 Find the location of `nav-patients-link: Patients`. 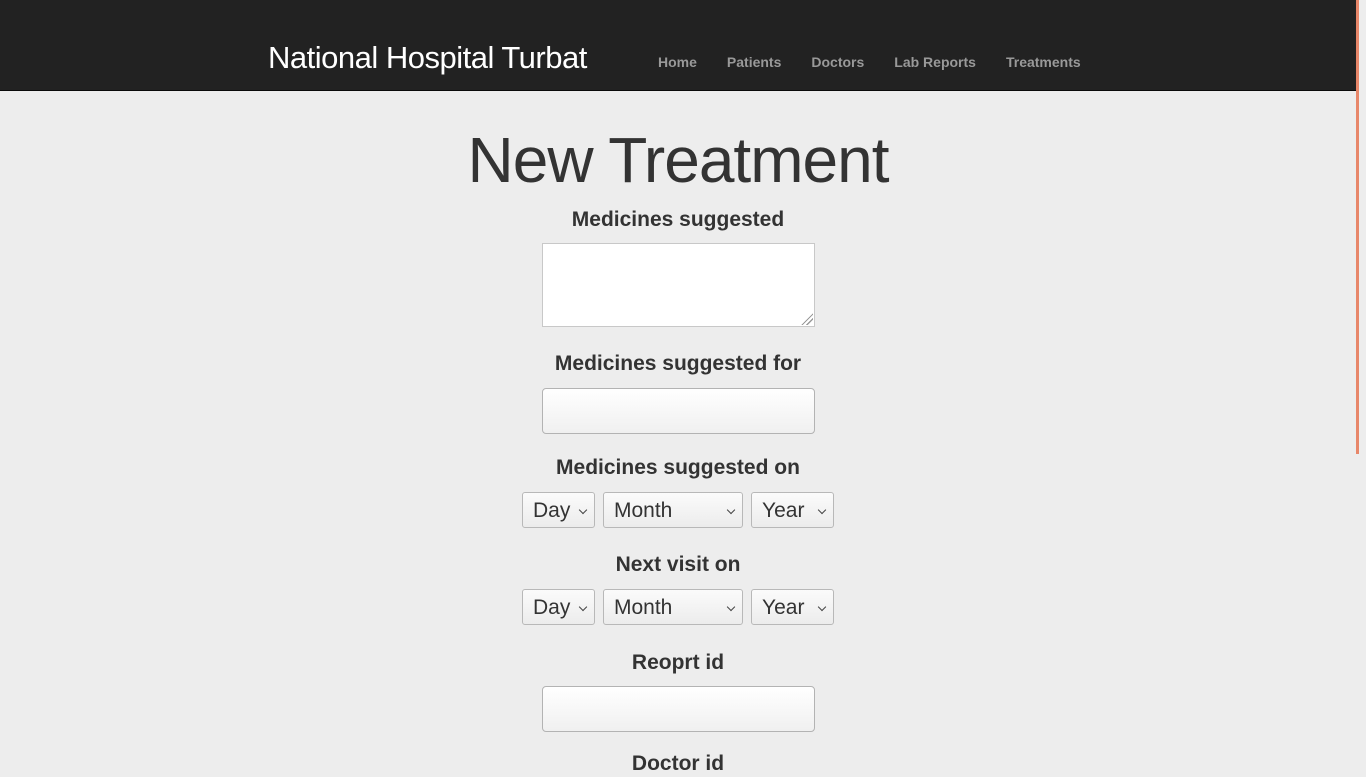

nav-patients-link: Patients is located at coordinates (754, 62).